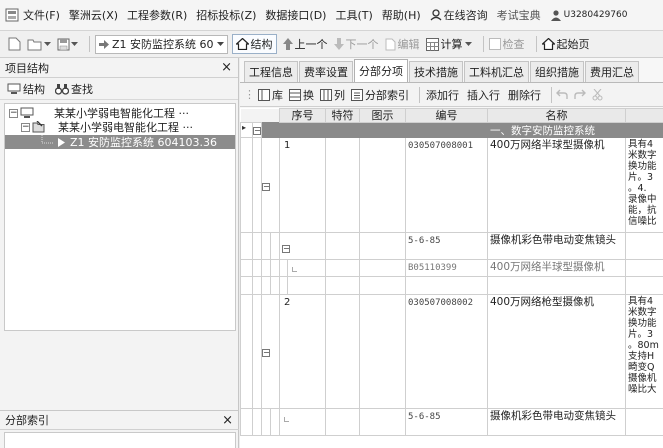 The image size is (663, 448). I want to click on tree-node-security-system: Z1 安防监控系统 604103.36, so click(120, 142).